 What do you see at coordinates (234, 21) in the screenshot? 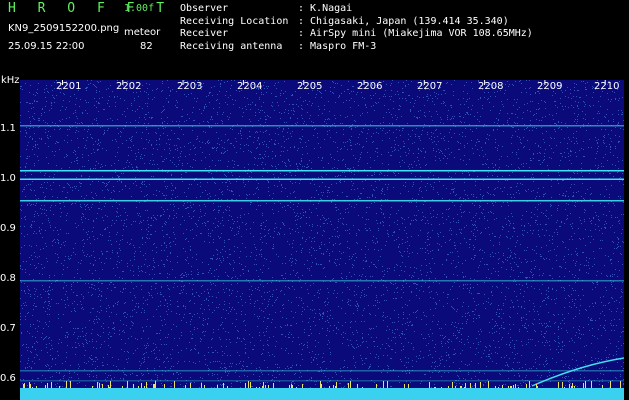
I see `info-key: Receiving Location` at bounding box center [234, 21].